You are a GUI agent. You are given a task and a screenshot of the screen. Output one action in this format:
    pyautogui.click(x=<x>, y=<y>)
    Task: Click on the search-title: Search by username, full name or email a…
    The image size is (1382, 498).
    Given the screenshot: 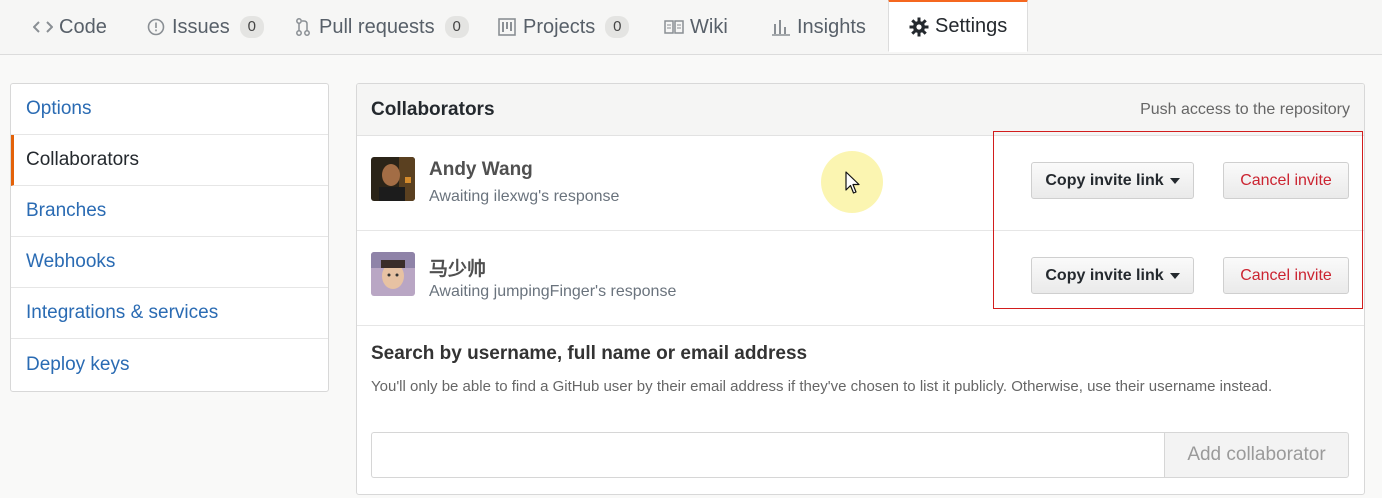 What is the action you would take?
    pyautogui.click(x=589, y=353)
    